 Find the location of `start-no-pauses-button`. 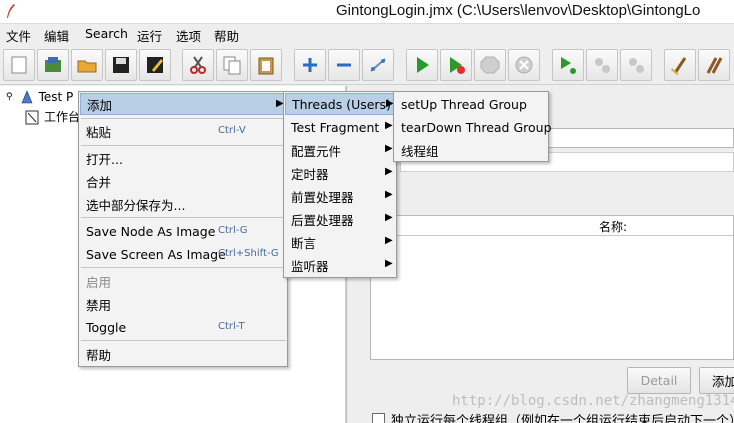

start-no-pauses-button is located at coordinates (456, 65).